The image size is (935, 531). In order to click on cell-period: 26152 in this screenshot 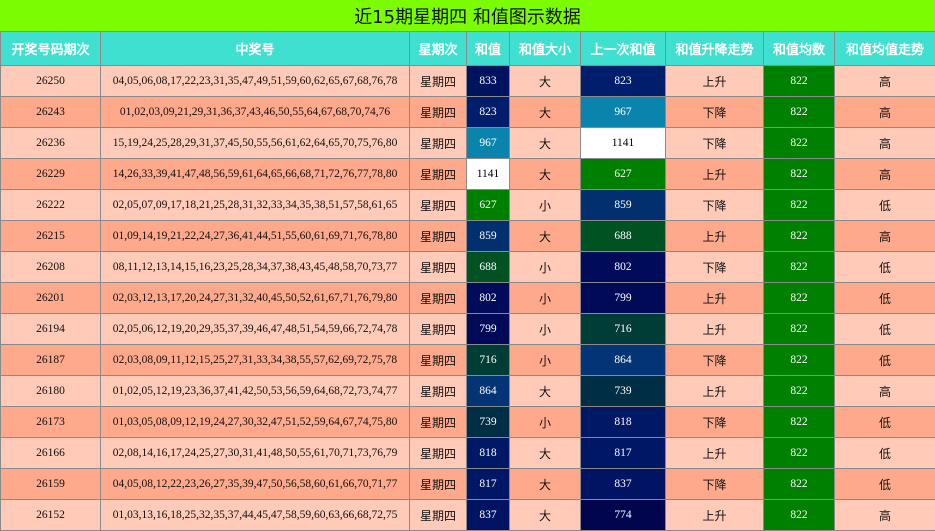, I will do `click(51, 515)`.